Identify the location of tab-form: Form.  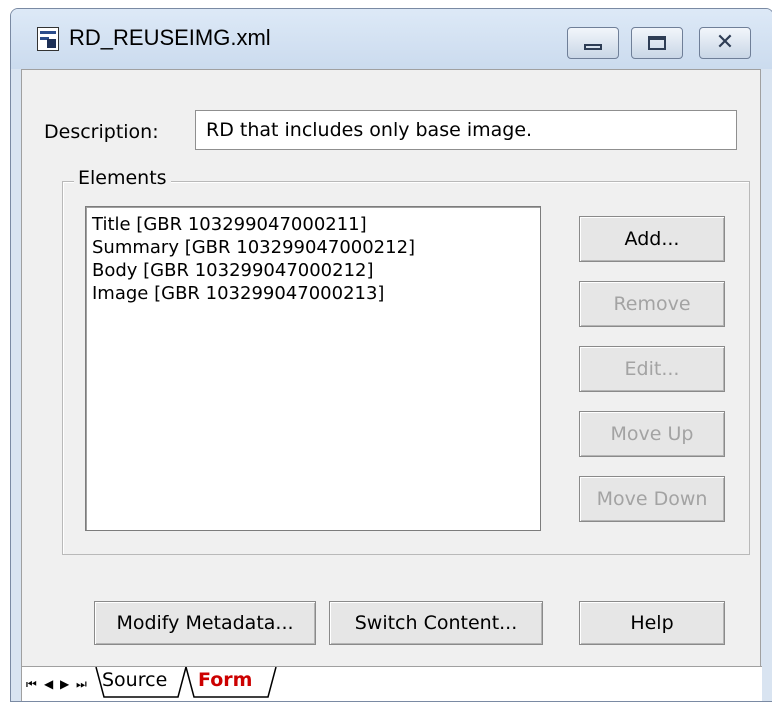
(225, 682).